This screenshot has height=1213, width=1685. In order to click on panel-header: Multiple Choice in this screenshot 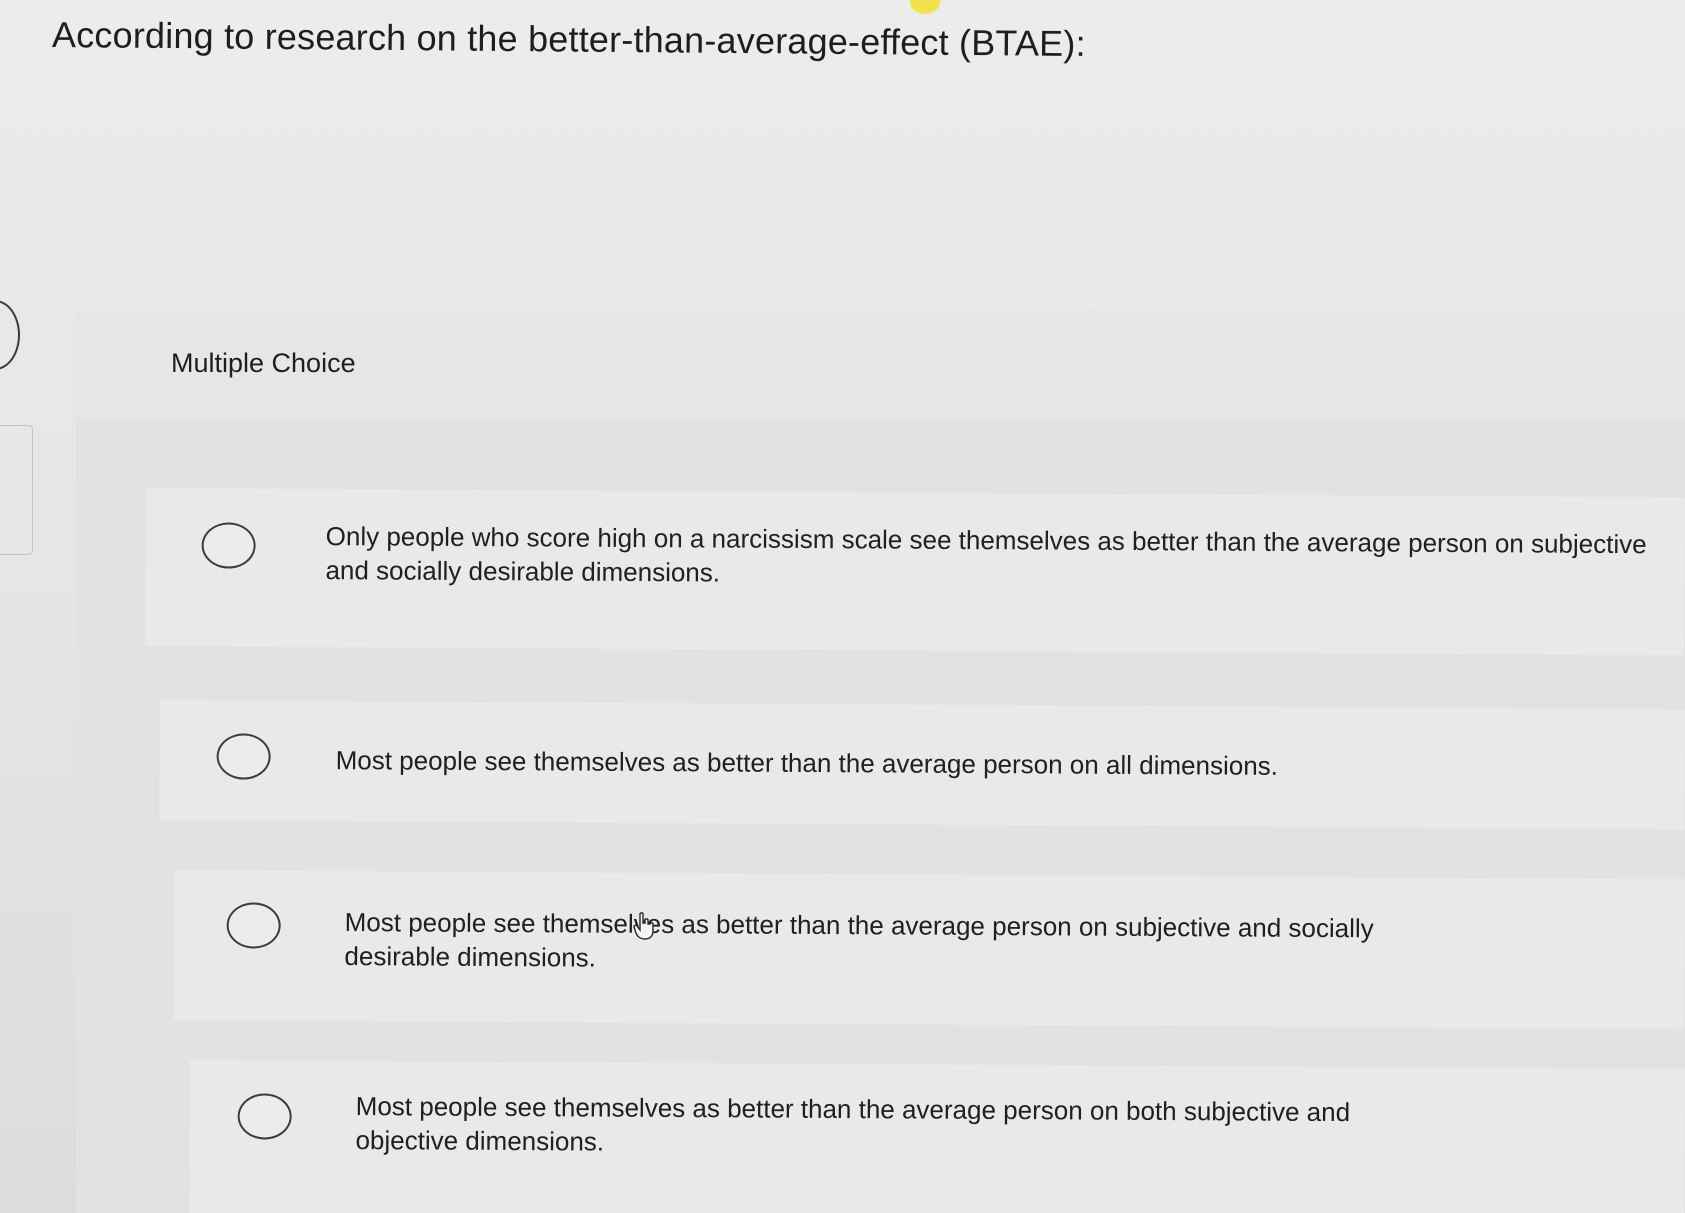, I will do `click(880, 364)`.